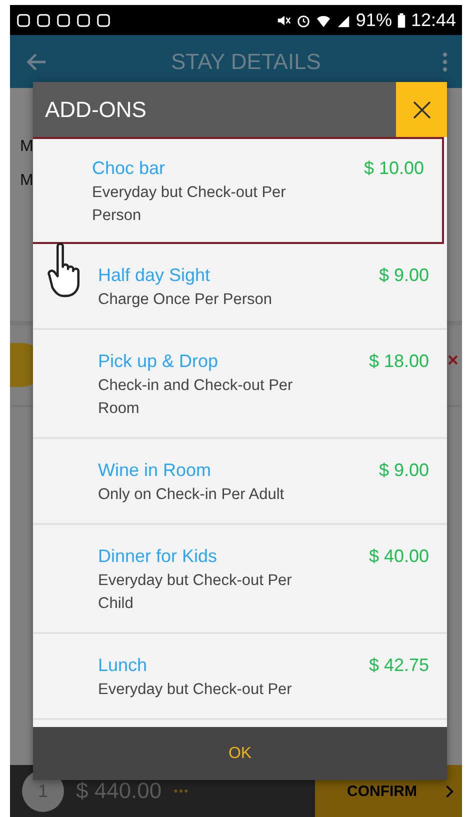  I want to click on screen-title: STAY DETAILS, so click(246, 61).